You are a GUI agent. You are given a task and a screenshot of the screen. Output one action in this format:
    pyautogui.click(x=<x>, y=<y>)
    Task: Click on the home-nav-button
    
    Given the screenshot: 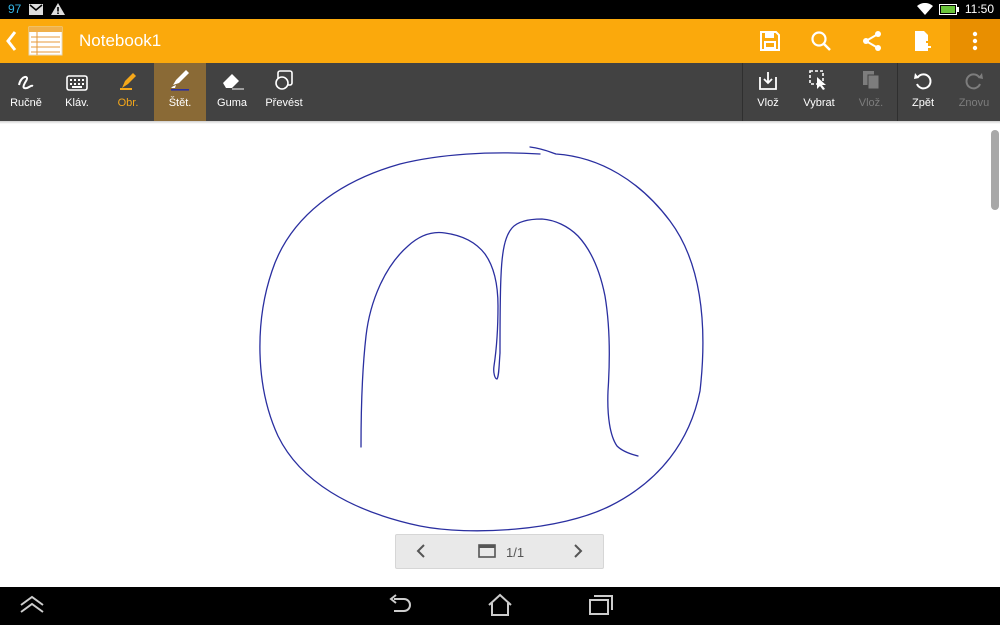 What is the action you would take?
    pyautogui.click(x=500, y=607)
    